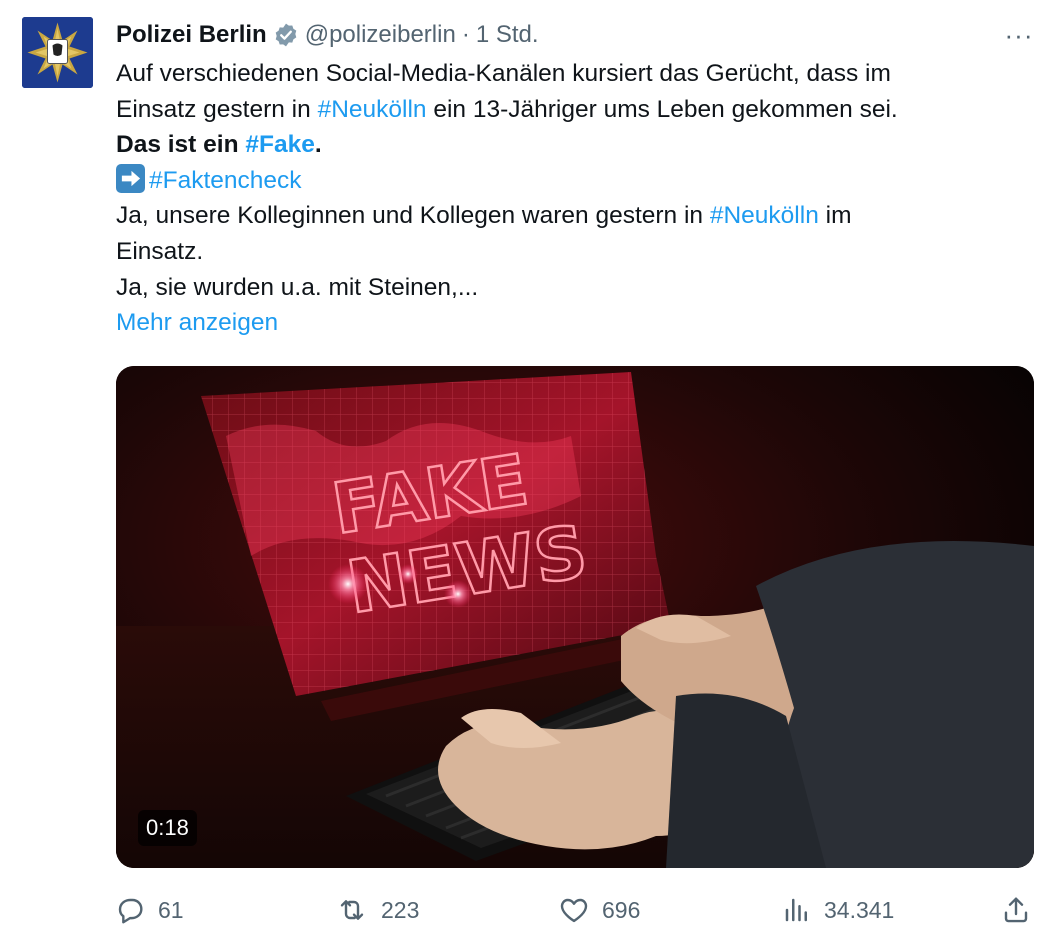  I want to click on author-handle: @polizeiberlin, so click(380, 35).